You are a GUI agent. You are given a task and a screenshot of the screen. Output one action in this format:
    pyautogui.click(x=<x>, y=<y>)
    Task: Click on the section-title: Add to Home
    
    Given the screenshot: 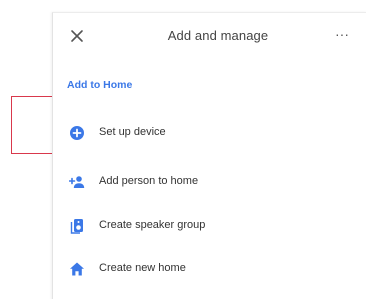 What is the action you would take?
    pyautogui.click(x=100, y=85)
    